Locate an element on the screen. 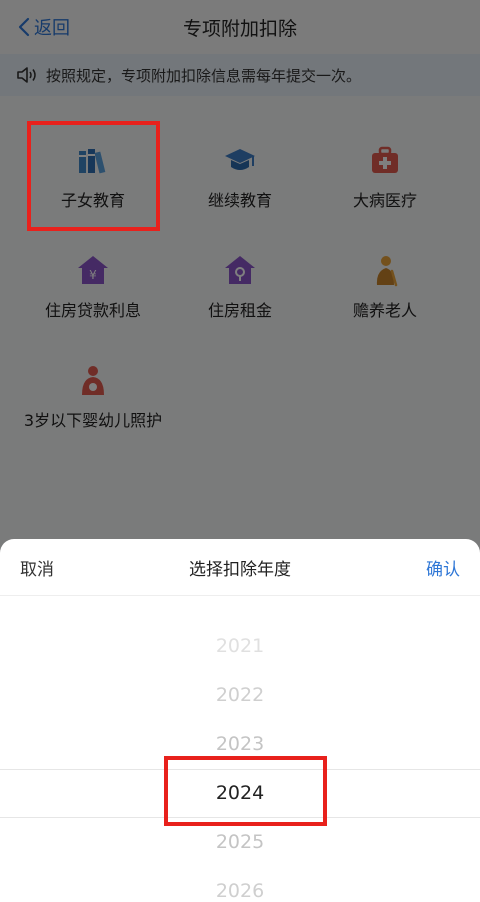  year-option: 2023 is located at coordinates (240, 744).